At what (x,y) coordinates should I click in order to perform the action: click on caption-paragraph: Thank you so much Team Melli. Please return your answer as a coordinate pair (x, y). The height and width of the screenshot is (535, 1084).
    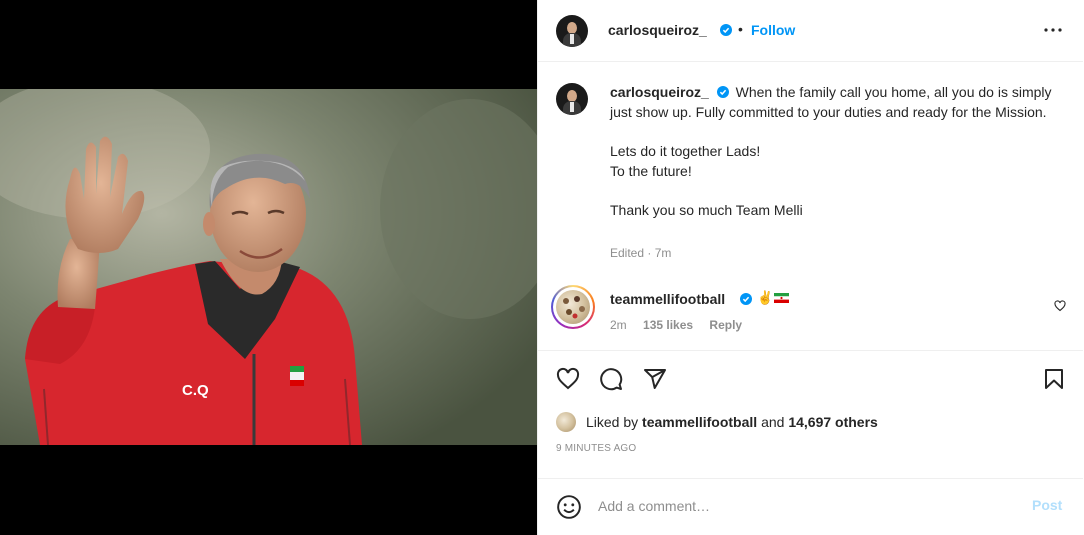
    Looking at the image, I should click on (835, 210).